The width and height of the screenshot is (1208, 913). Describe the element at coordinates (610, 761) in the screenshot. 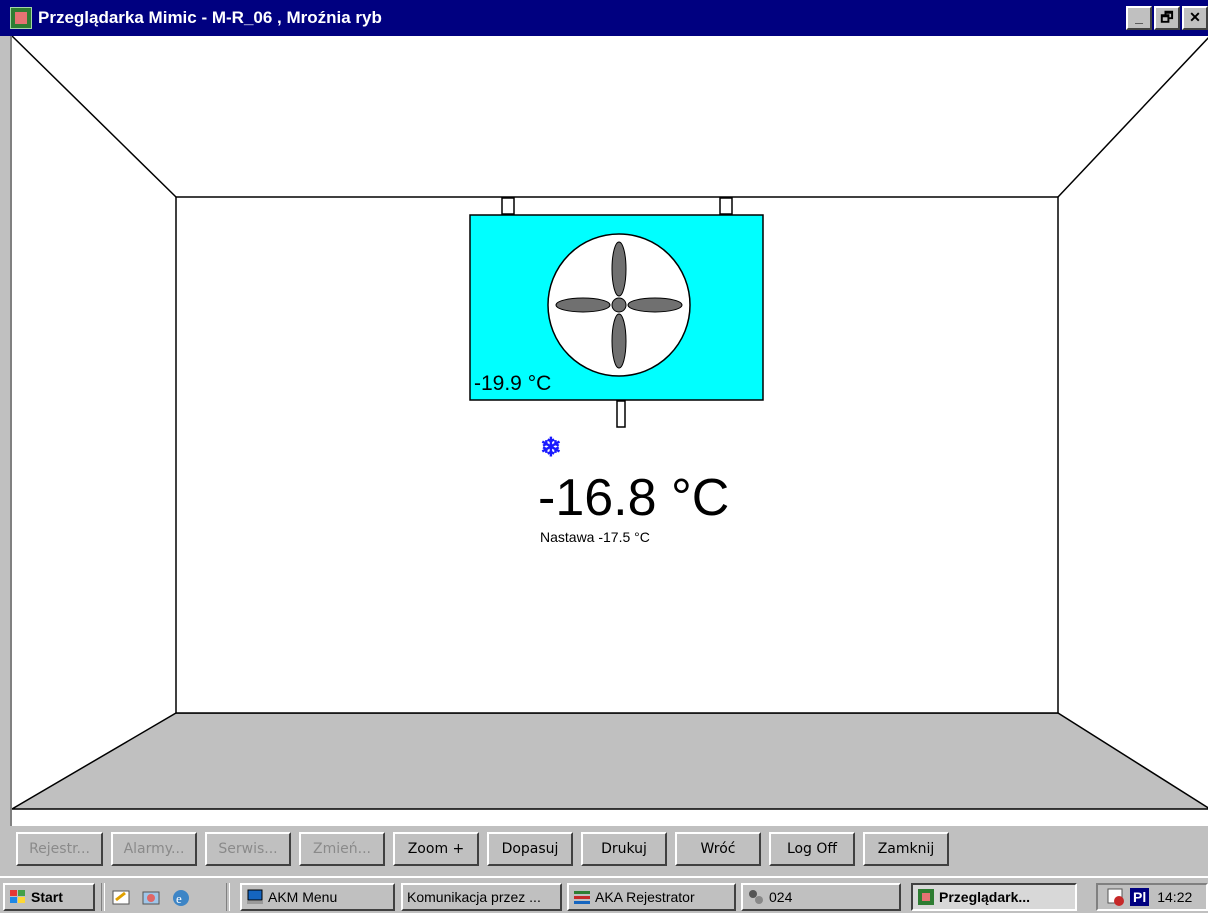

I see `room-floor` at that location.